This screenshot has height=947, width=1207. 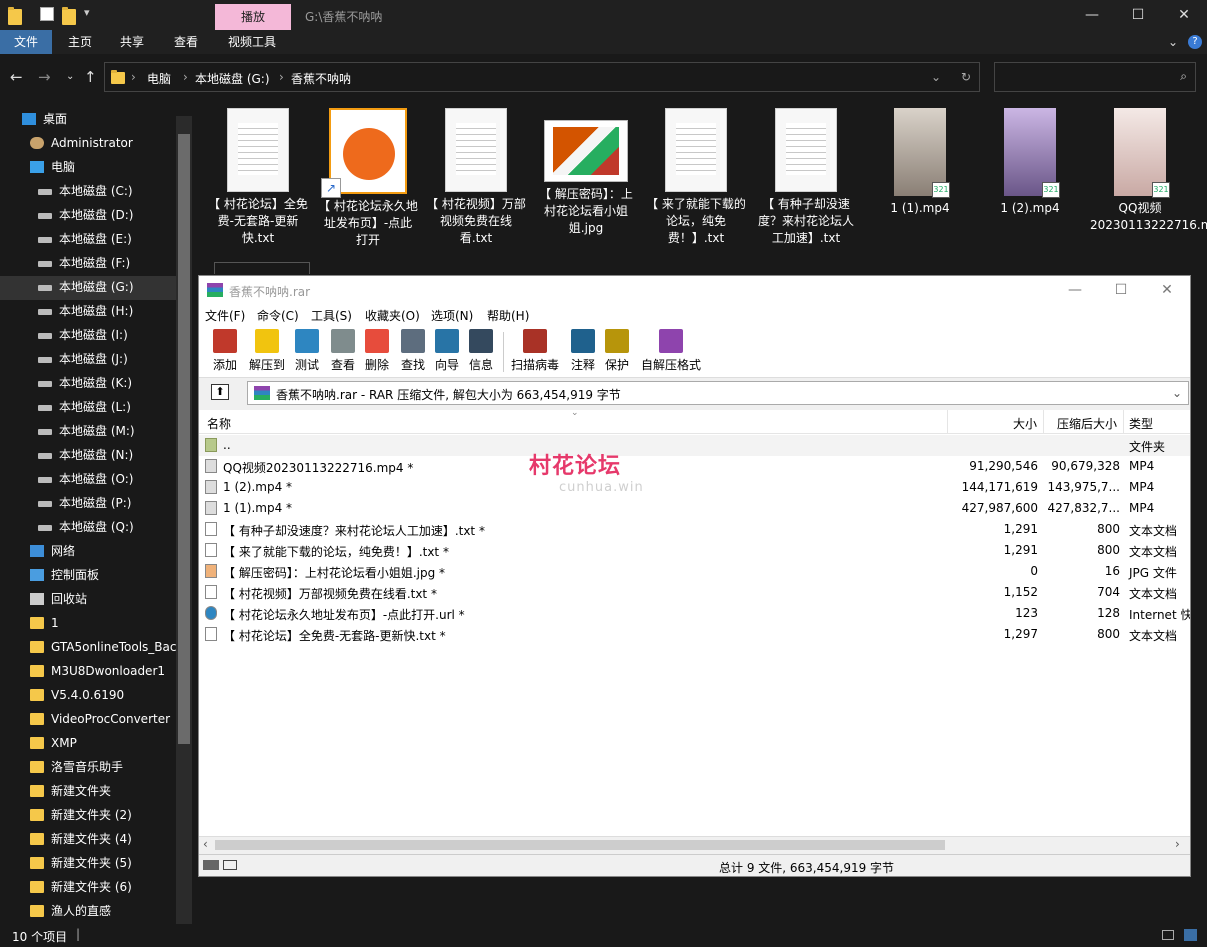 What do you see at coordinates (1138, 15) in the screenshot?
I see `maximize-button: ☐` at bounding box center [1138, 15].